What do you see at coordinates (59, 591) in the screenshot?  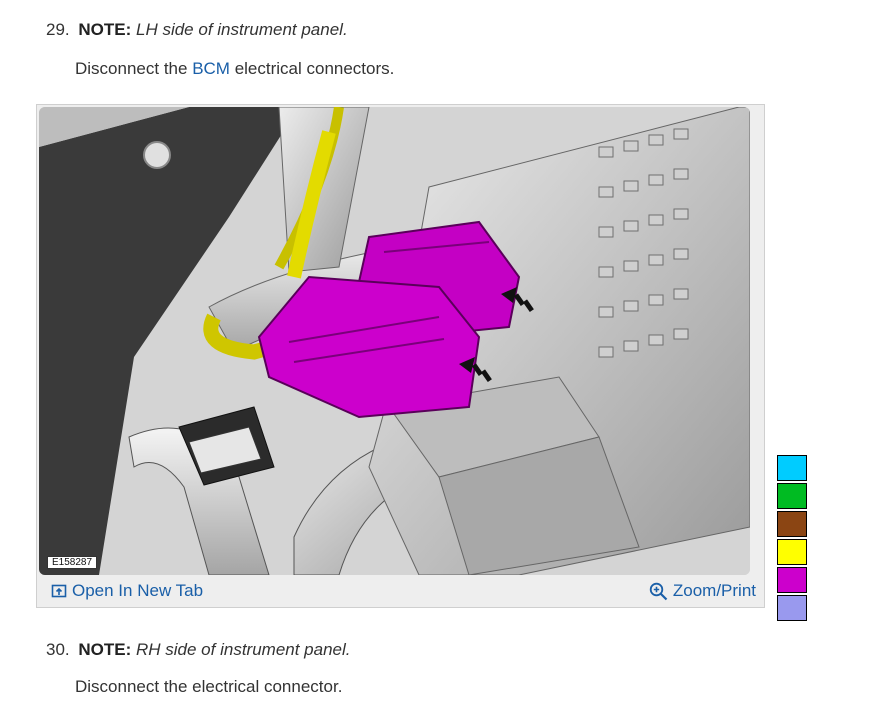 I see `open-in-new-tab-icon` at bounding box center [59, 591].